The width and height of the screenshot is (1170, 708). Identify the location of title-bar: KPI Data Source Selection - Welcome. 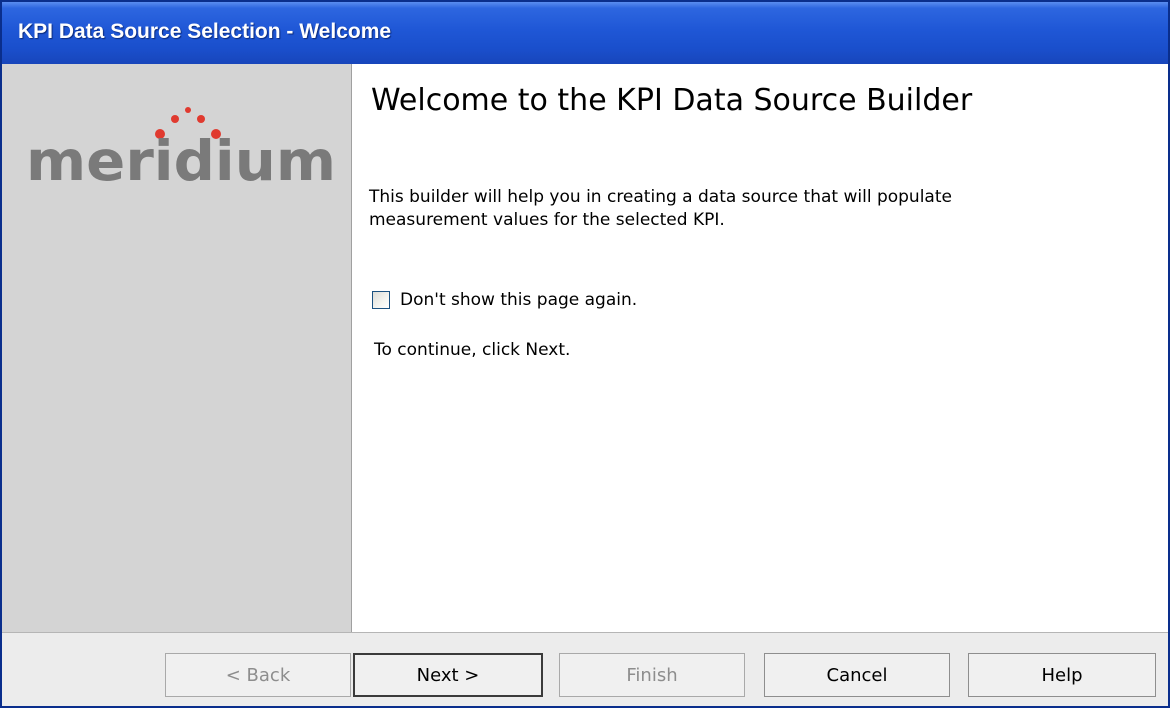
(585, 33).